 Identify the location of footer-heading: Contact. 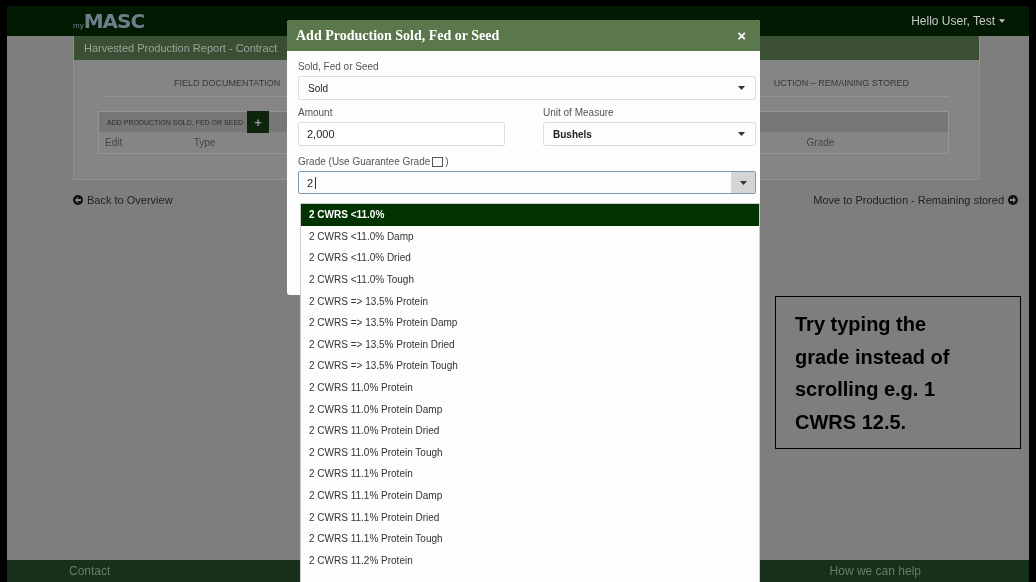
(90, 571).